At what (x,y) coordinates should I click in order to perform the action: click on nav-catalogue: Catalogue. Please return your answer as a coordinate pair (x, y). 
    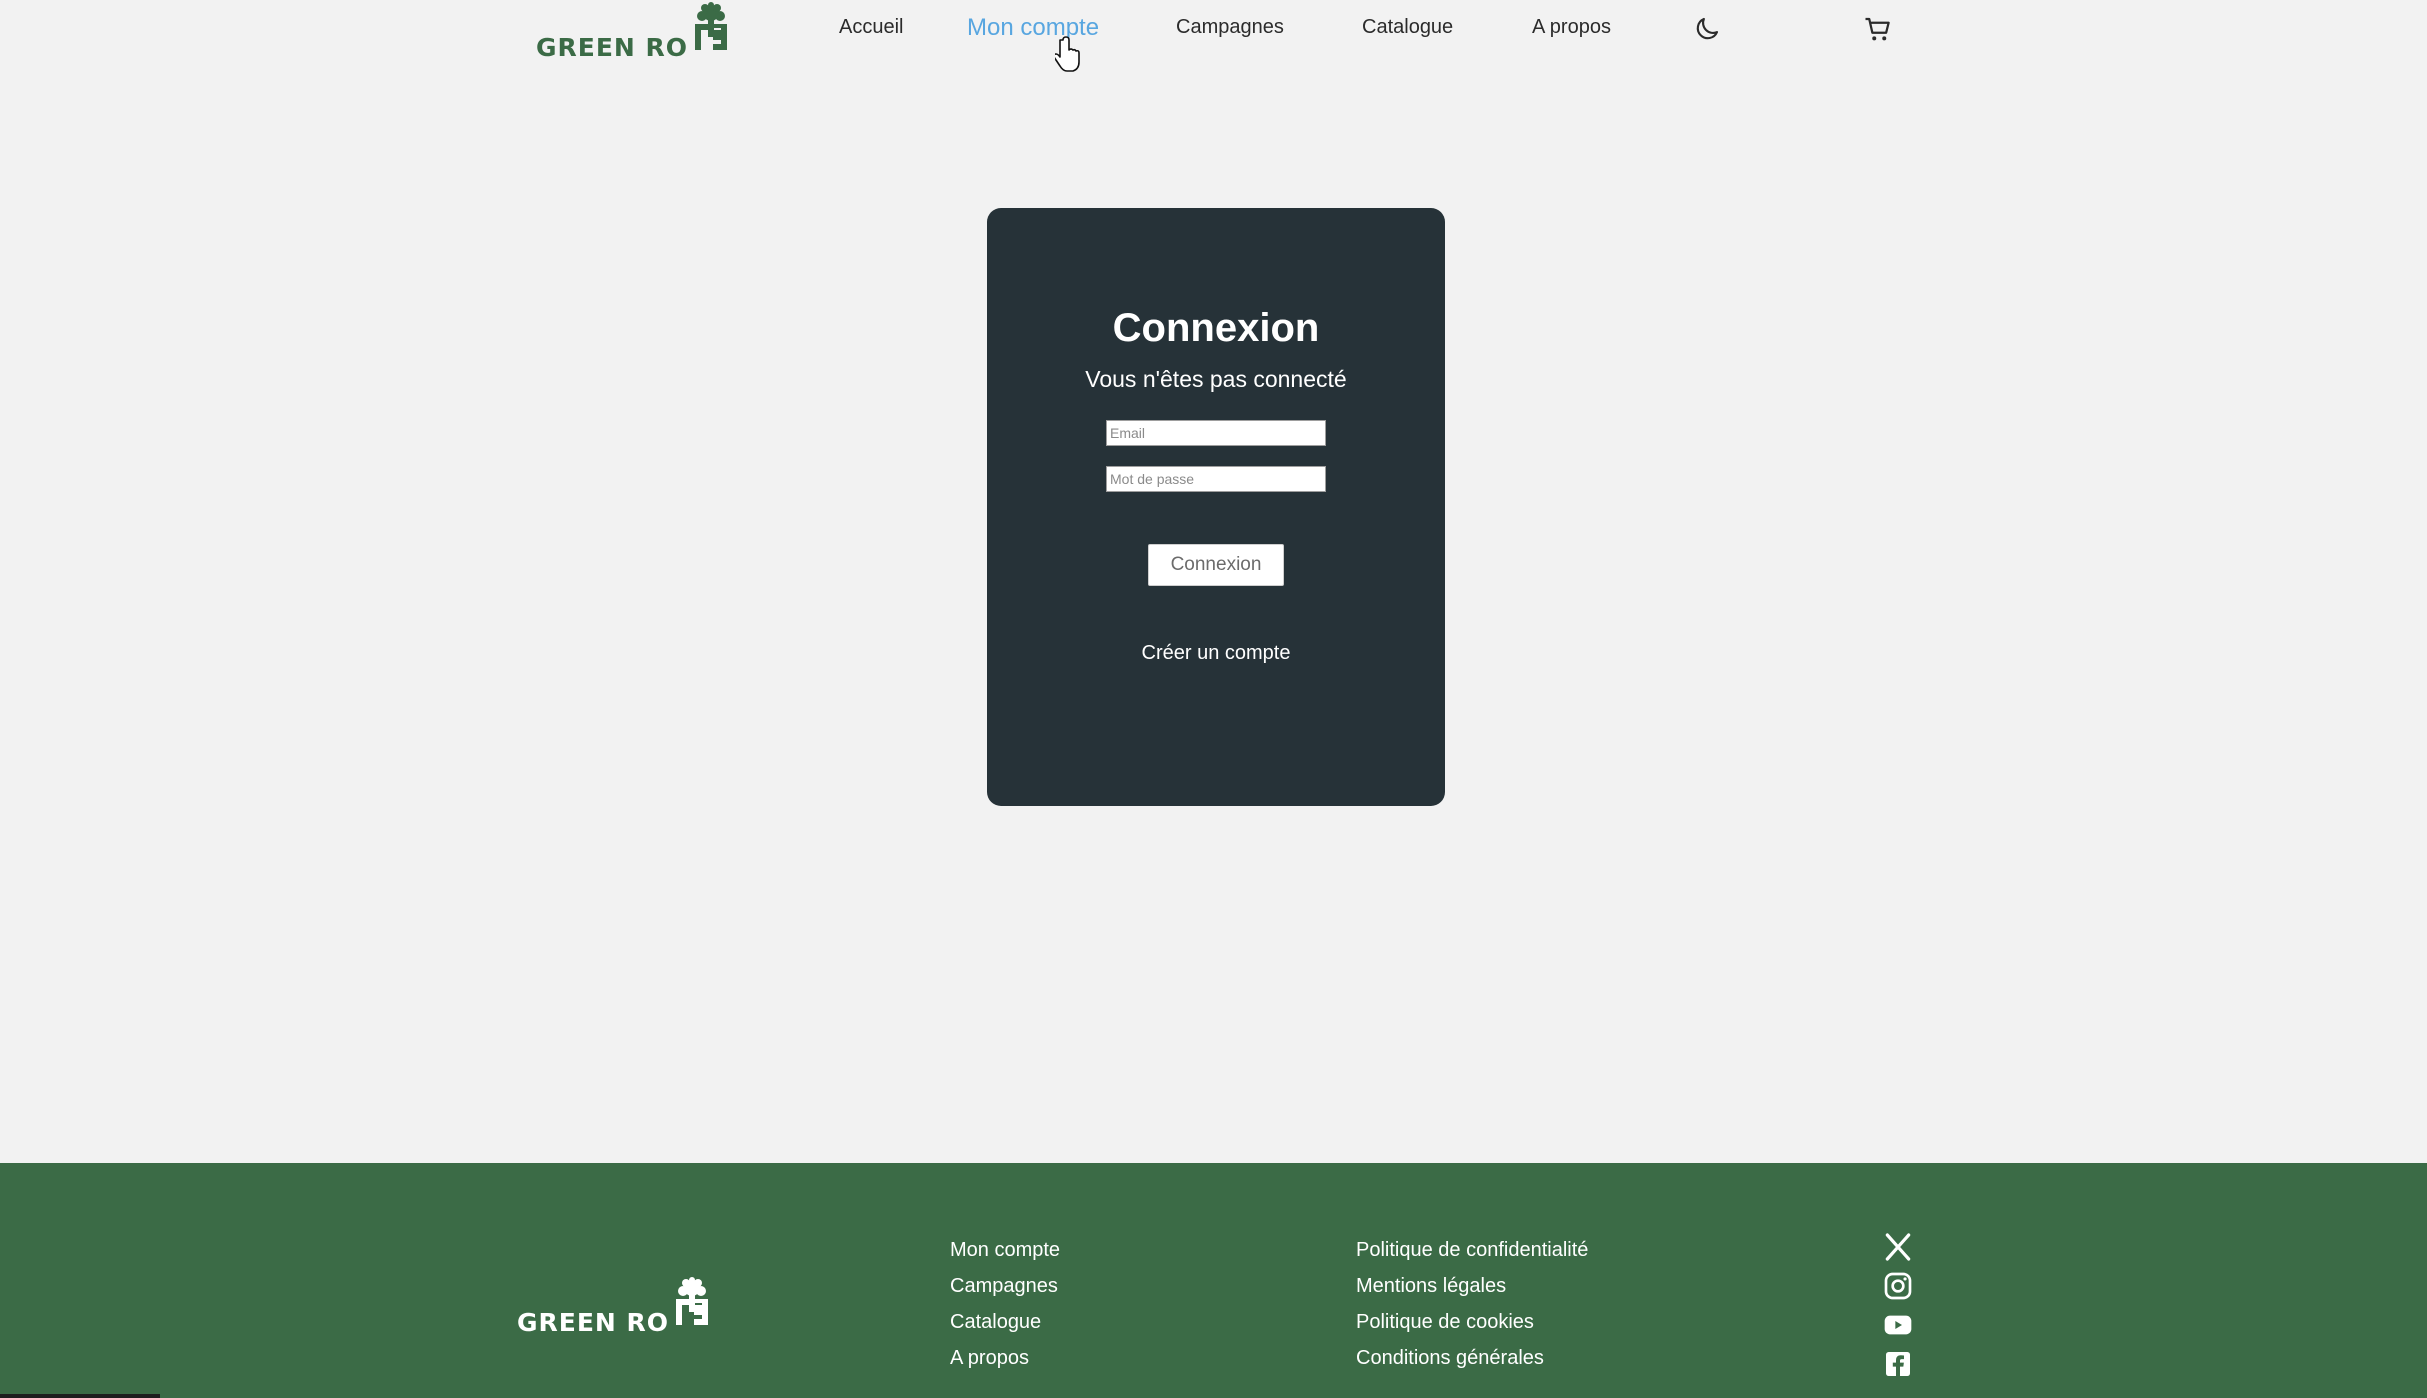
    Looking at the image, I should click on (1407, 27).